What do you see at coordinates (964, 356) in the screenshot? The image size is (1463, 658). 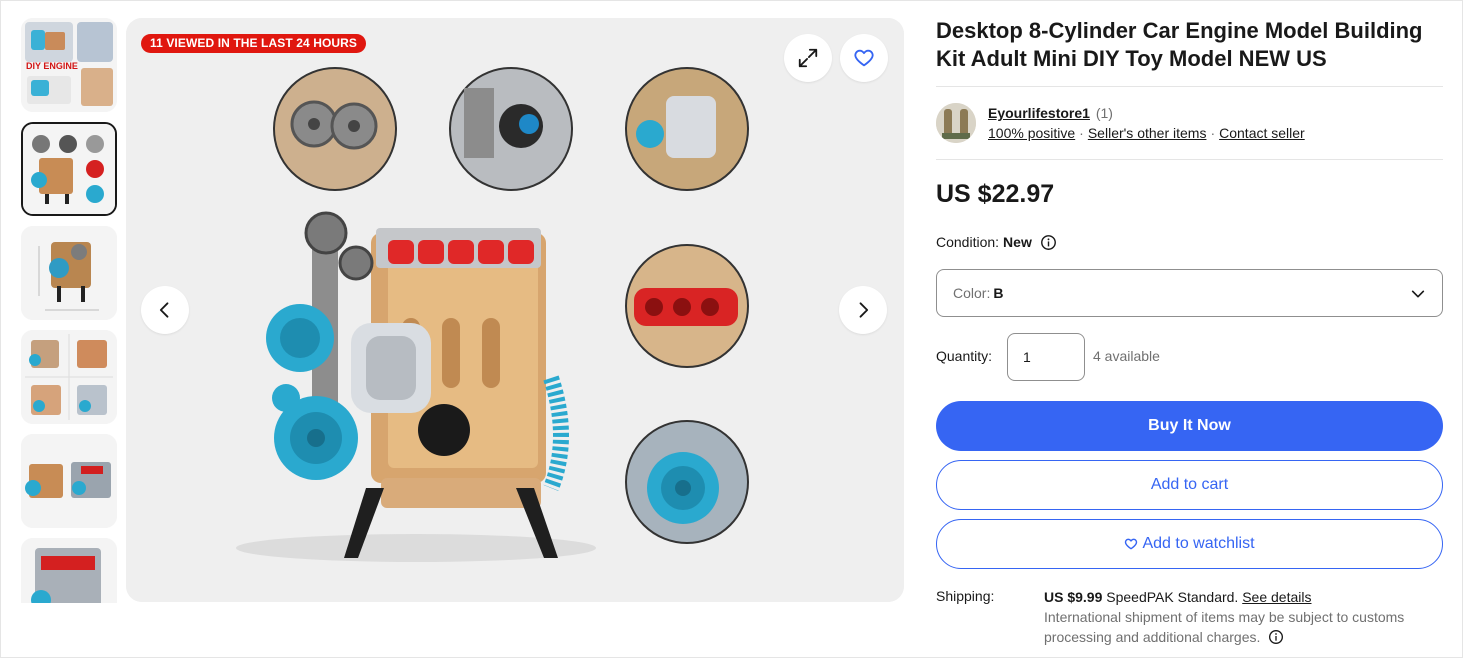 I see `quantity-label: Quantity:` at bounding box center [964, 356].